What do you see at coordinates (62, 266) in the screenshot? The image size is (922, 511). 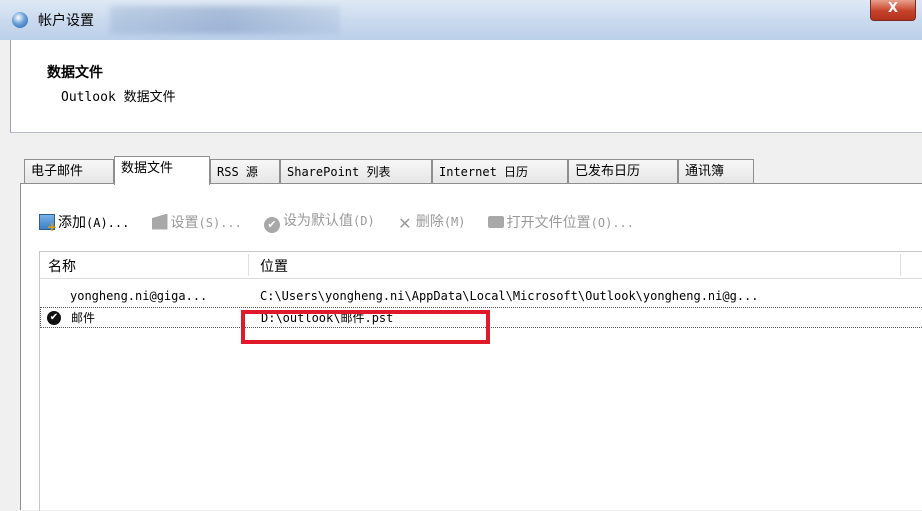 I see `column-header-name: 名称` at bounding box center [62, 266].